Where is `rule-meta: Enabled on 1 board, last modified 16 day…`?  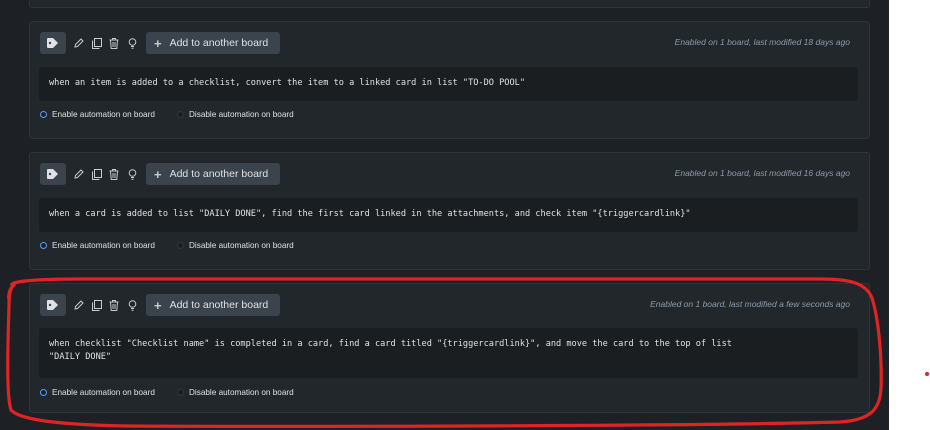
rule-meta: Enabled on 1 board, last modified 16 day… is located at coordinates (762, 173).